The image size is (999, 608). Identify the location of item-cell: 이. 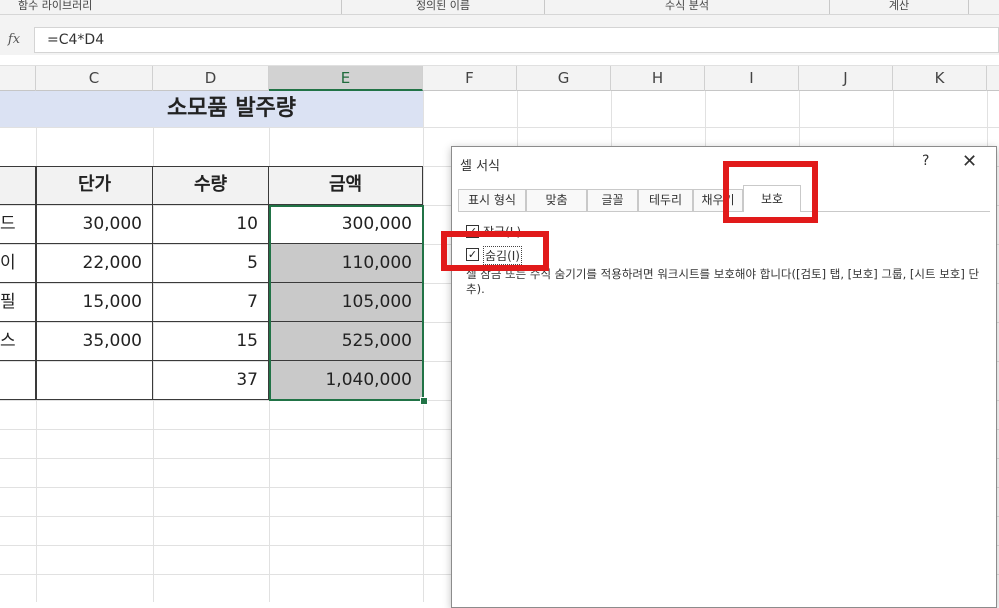
(18, 263).